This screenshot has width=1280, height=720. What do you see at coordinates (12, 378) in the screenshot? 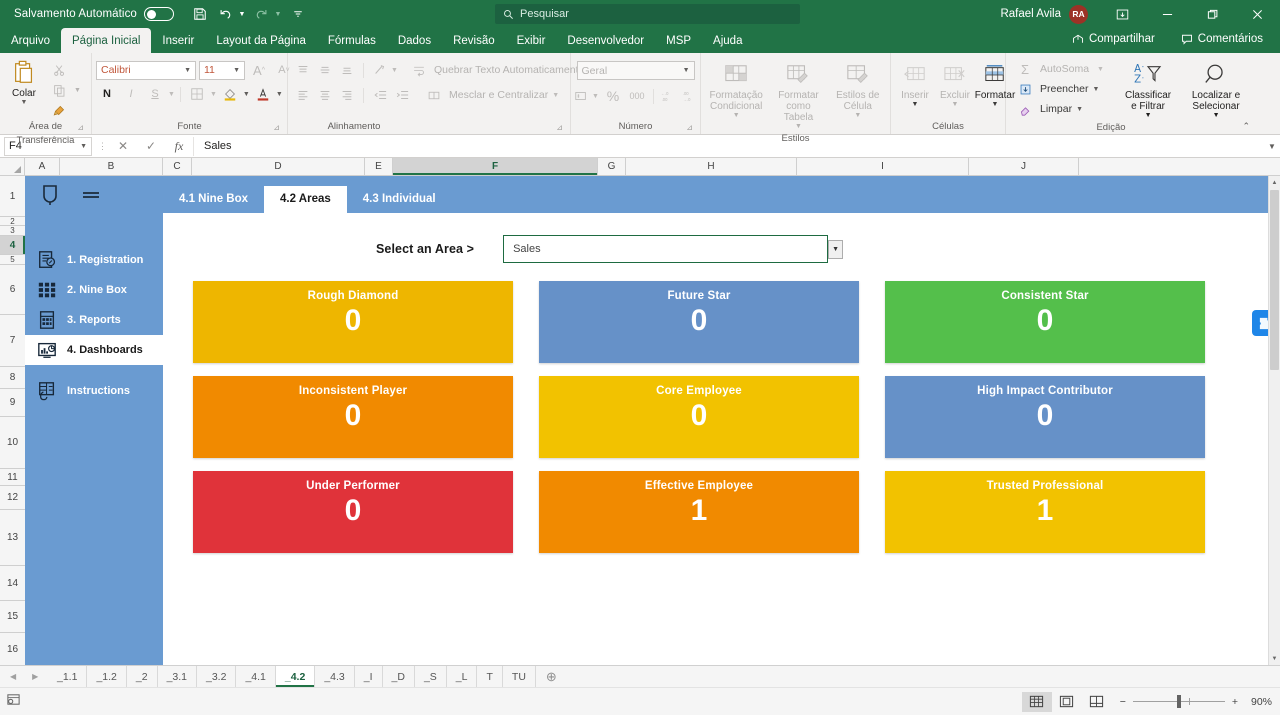
I see `row-header-8: 8` at bounding box center [12, 378].